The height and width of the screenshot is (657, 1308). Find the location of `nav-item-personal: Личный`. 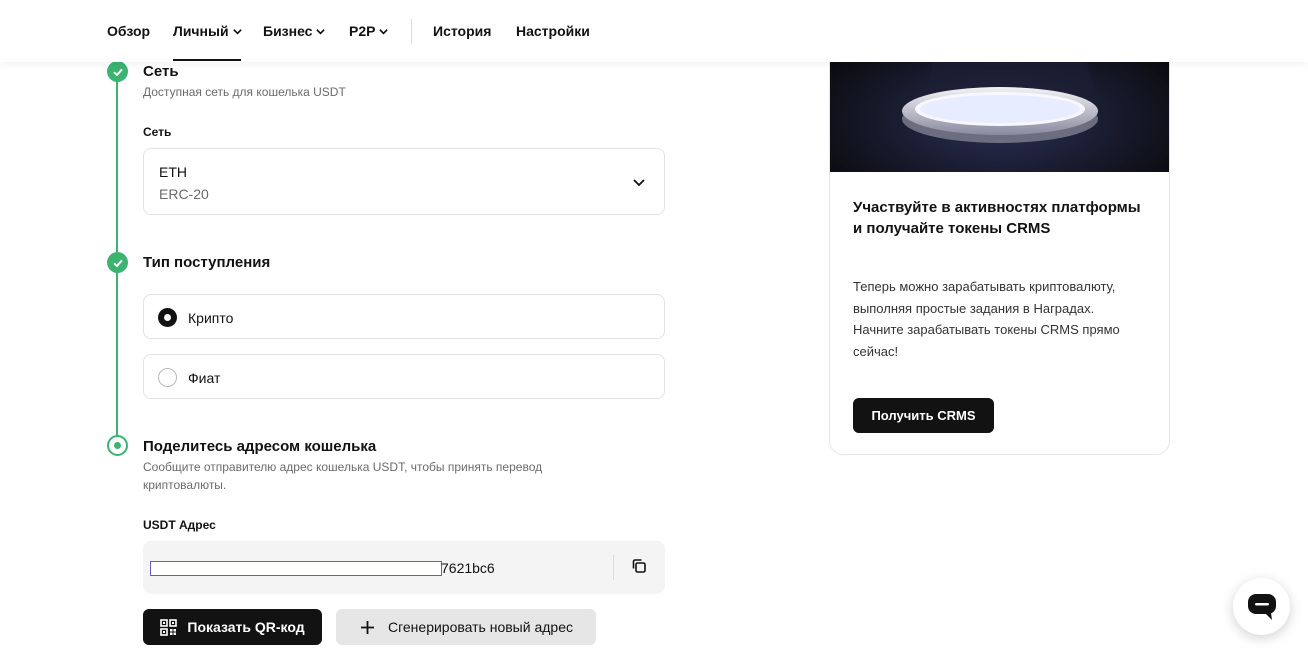

nav-item-personal: Личный is located at coordinates (208, 31).